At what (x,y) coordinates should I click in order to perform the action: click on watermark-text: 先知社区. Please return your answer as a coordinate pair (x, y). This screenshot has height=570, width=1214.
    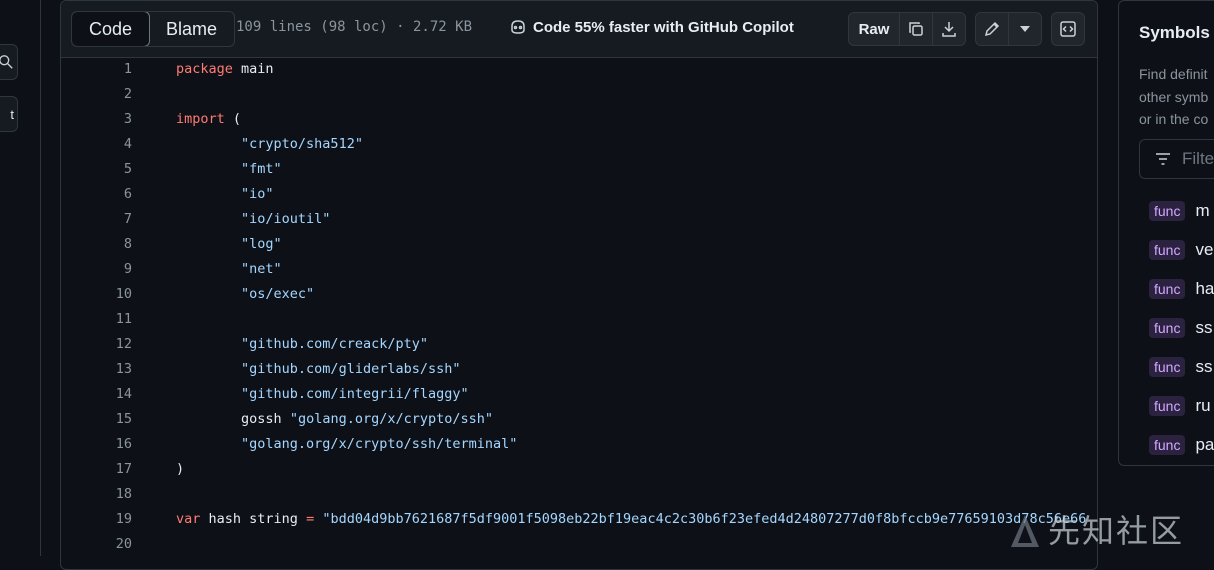
    Looking at the image, I should click on (1116, 531).